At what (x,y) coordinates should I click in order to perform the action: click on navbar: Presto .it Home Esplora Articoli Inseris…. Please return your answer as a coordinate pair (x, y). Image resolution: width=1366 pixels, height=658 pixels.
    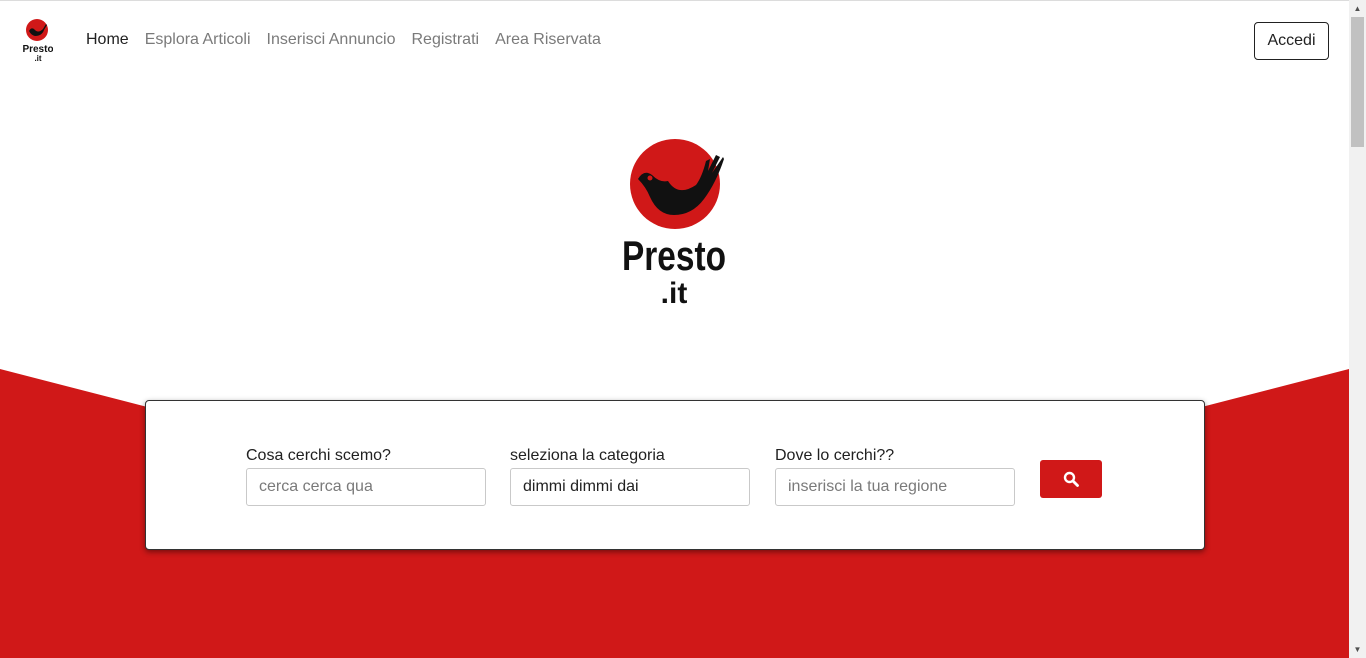
    Looking at the image, I should click on (674, 40).